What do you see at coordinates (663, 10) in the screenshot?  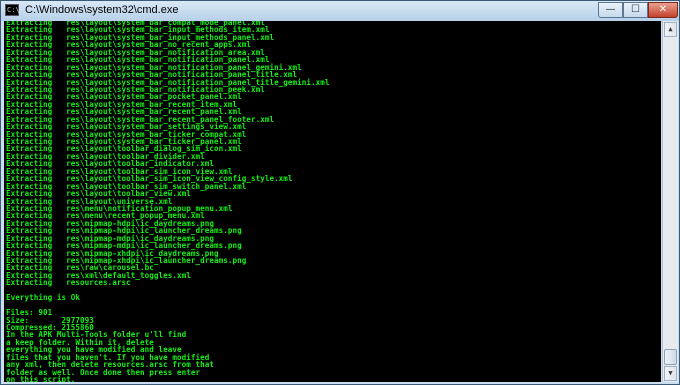 I see `close-button: ✕` at bounding box center [663, 10].